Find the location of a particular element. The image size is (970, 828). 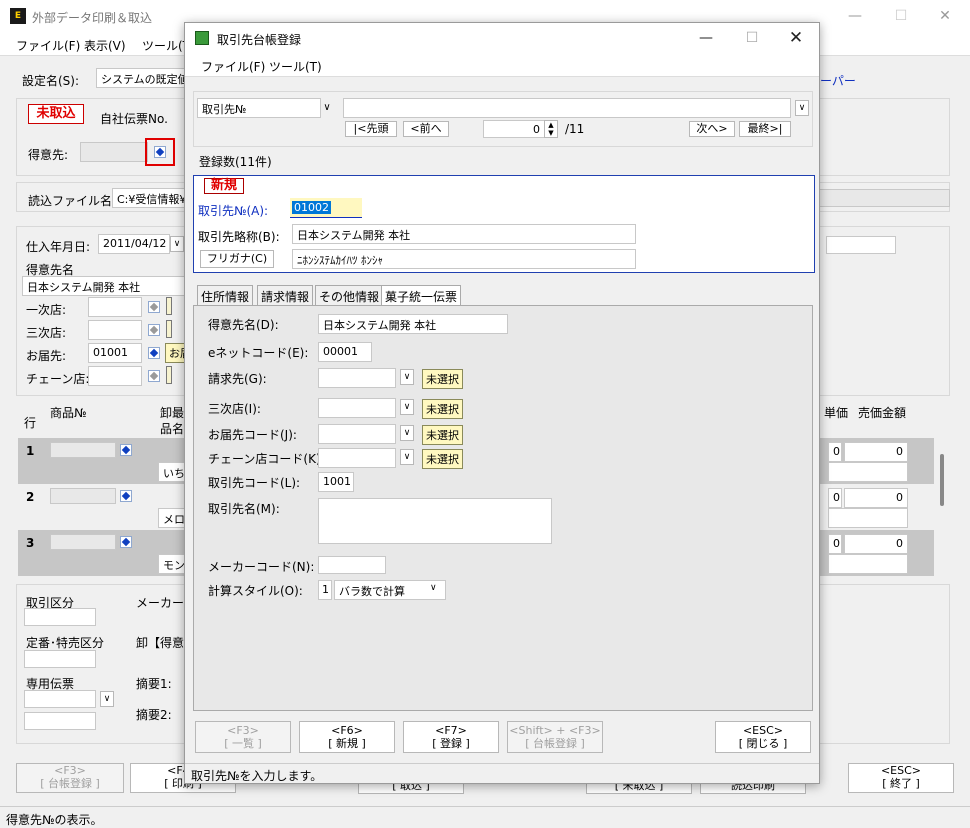

tertiary-dropdown-icon: ∨ is located at coordinates (407, 407).